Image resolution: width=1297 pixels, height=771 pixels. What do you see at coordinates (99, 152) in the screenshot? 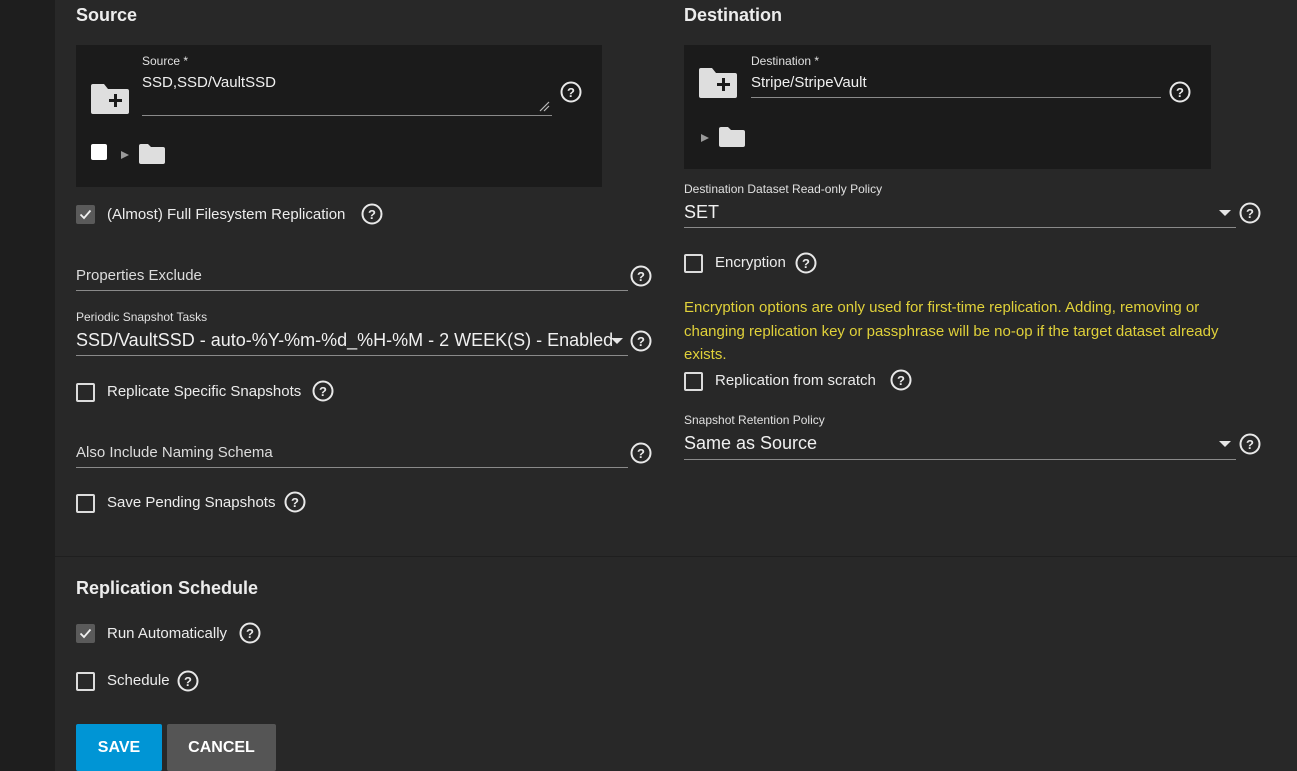
I see `tree-node-checkbox` at bounding box center [99, 152].